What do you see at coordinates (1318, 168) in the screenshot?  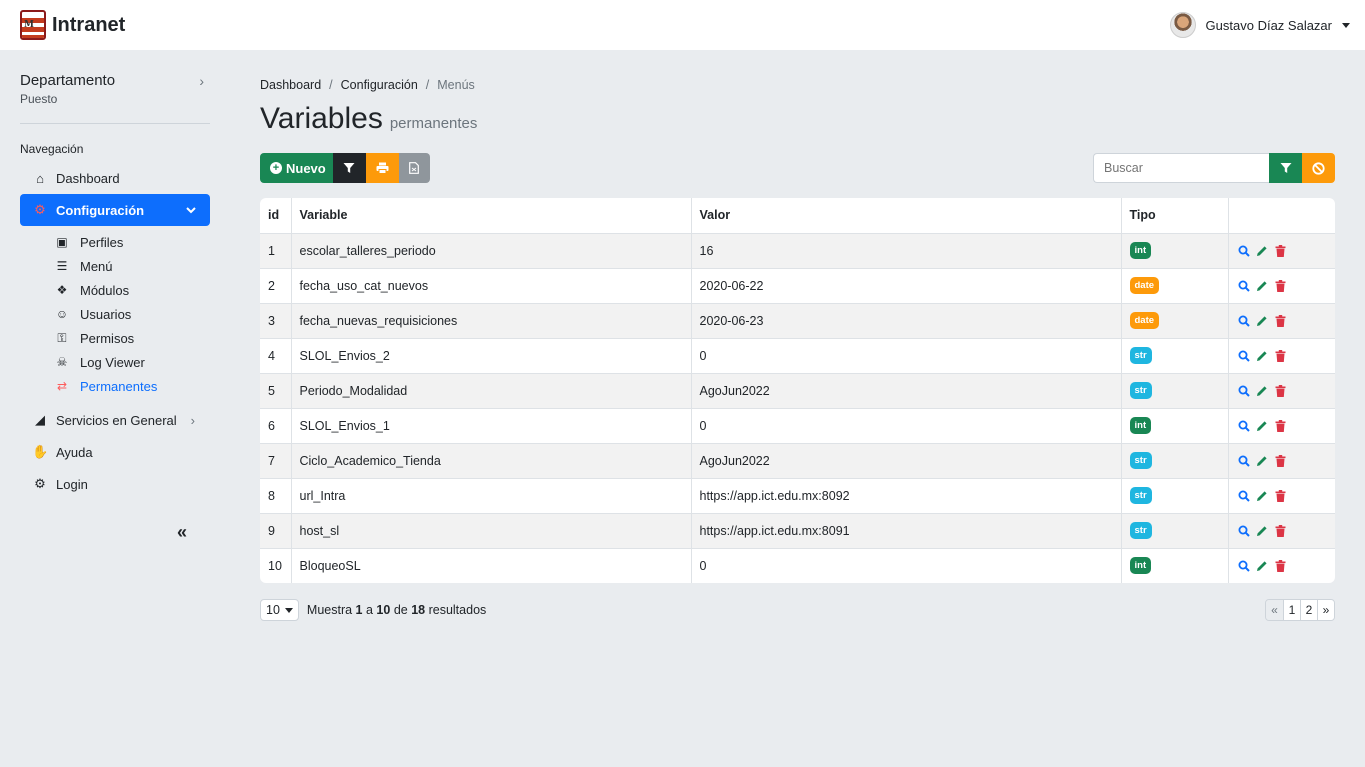 I see `clear-filter-button` at bounding box center [1318, 168].